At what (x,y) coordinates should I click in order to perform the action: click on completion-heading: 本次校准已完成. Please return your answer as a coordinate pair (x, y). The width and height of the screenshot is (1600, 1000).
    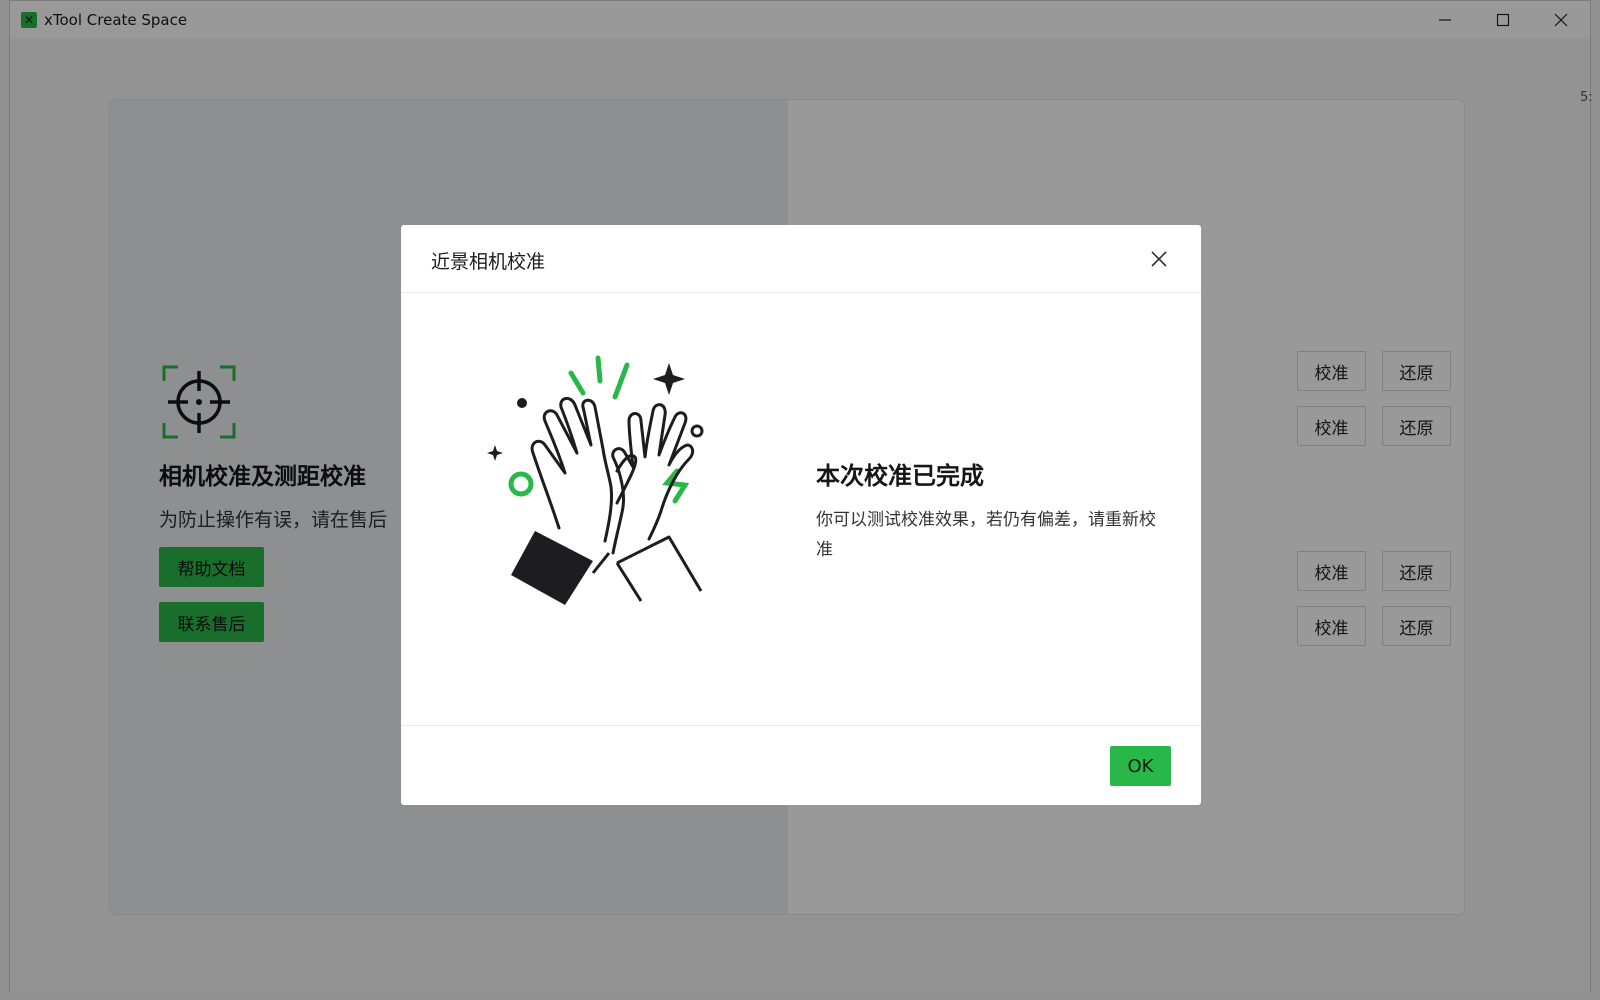
    Looking at the image, I should click on (900, 476).